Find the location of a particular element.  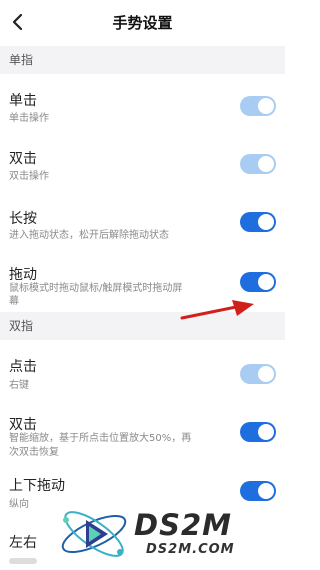

row-title: 上下拖动 is located at coordinates (37, 486).